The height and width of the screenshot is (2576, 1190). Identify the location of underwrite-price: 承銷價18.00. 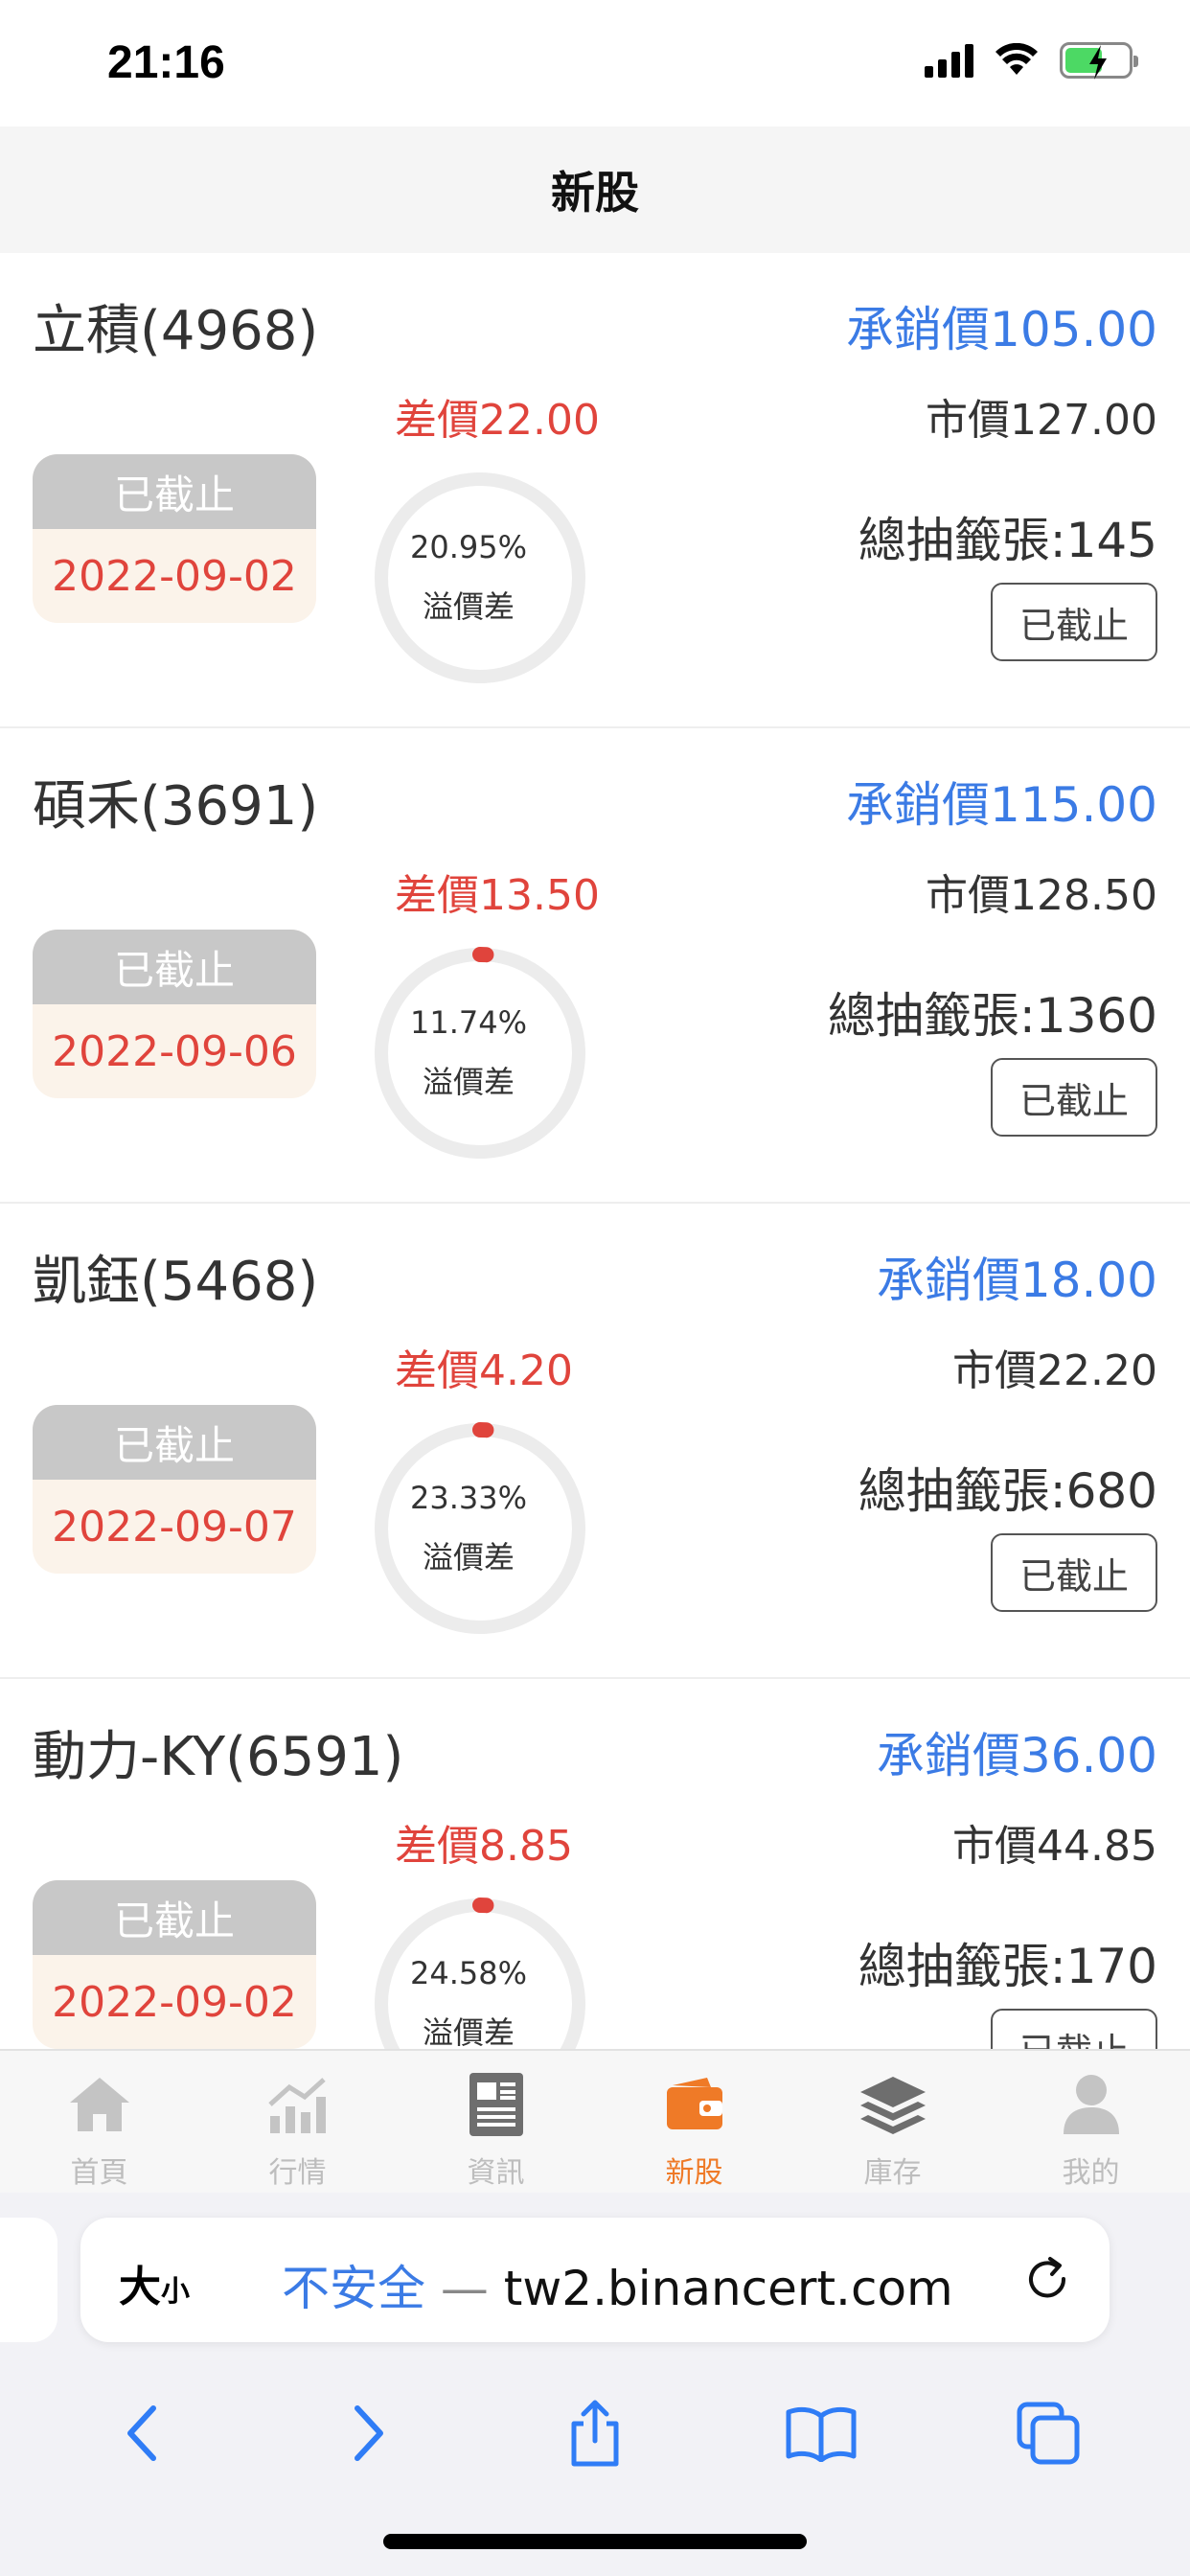
(1016, 1280).